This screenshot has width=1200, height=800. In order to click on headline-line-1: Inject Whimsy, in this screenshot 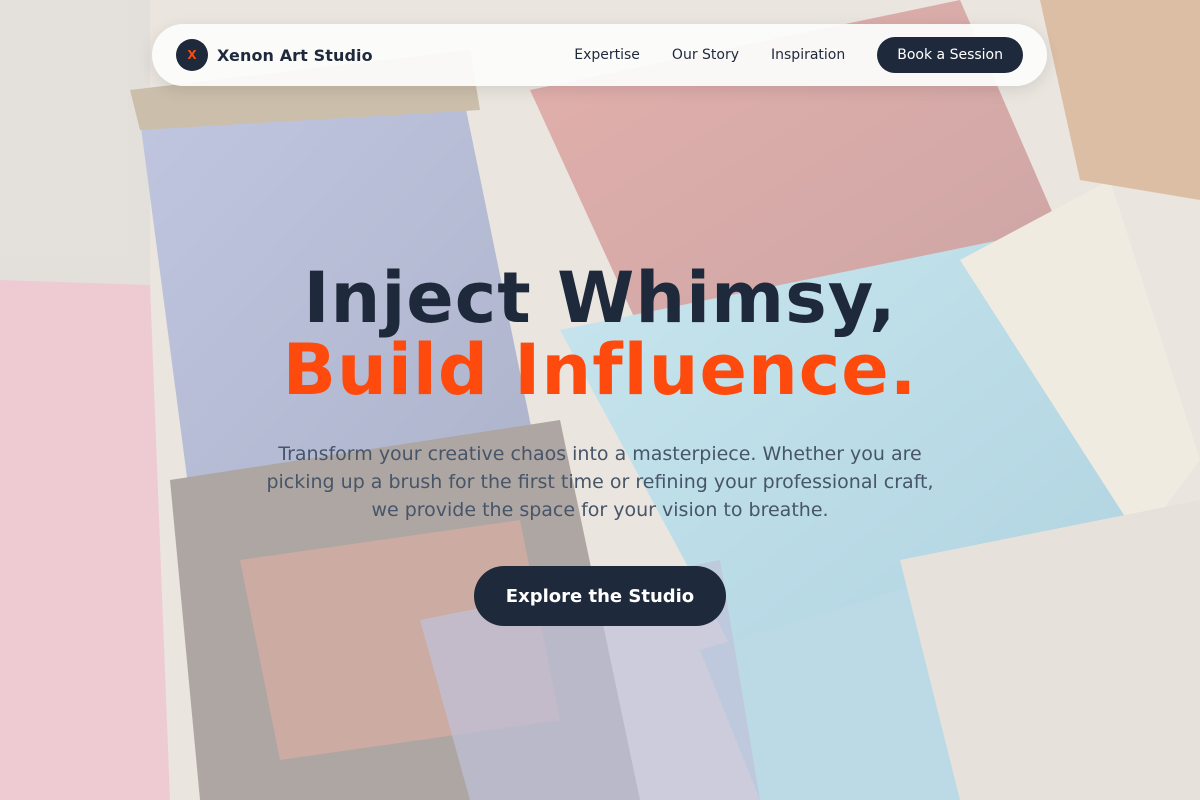, I will do `click(600, 298)`.